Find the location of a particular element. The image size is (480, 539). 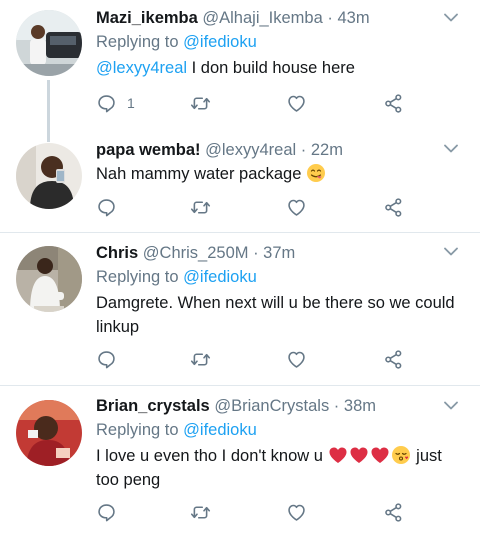

display-name: Chris is located at coordinates (117, 253).